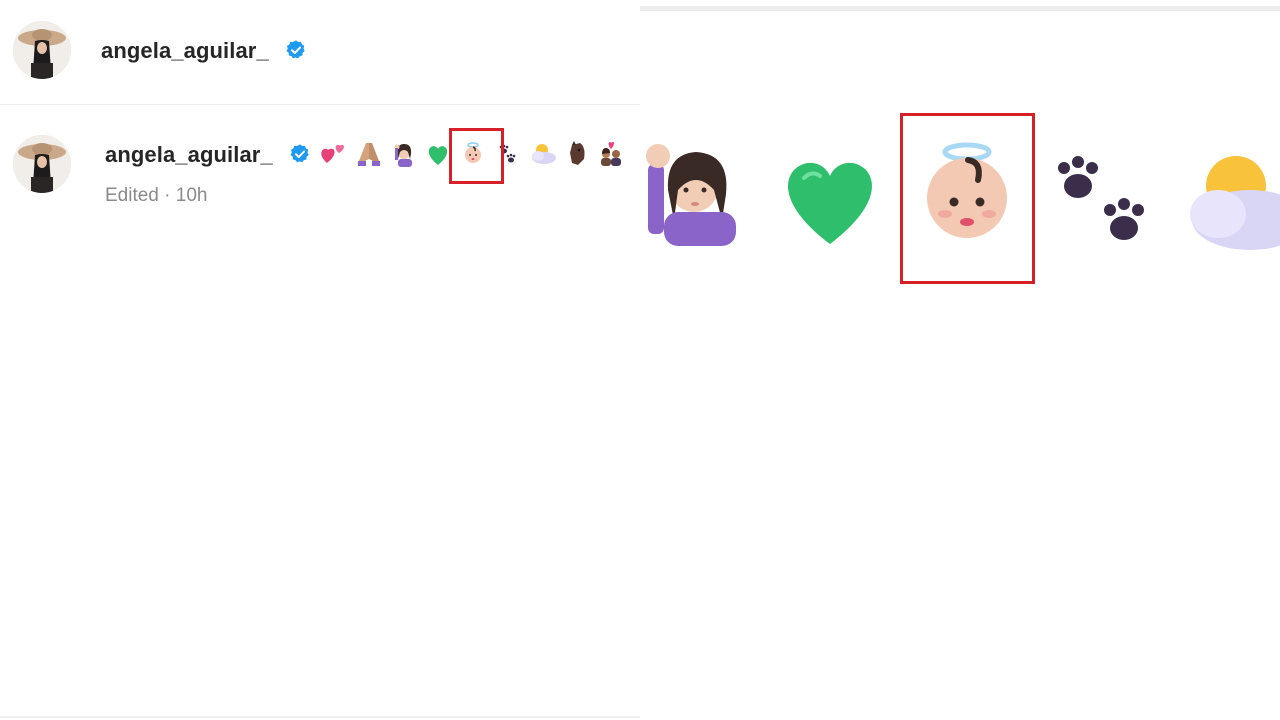 The height and width of the screenshot is (720, 1280). I want to click on comment-username: angela_aguilar_, so click(189, 155).